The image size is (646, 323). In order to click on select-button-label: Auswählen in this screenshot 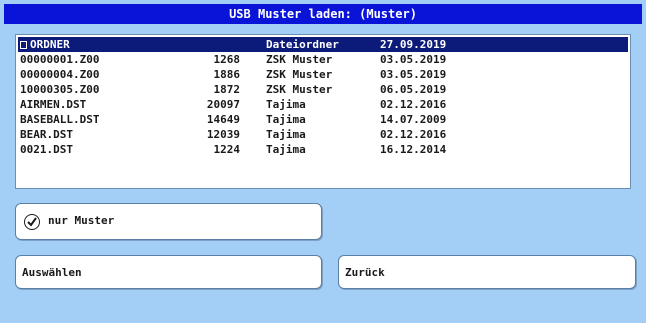, I will do `click(52, 272)`.